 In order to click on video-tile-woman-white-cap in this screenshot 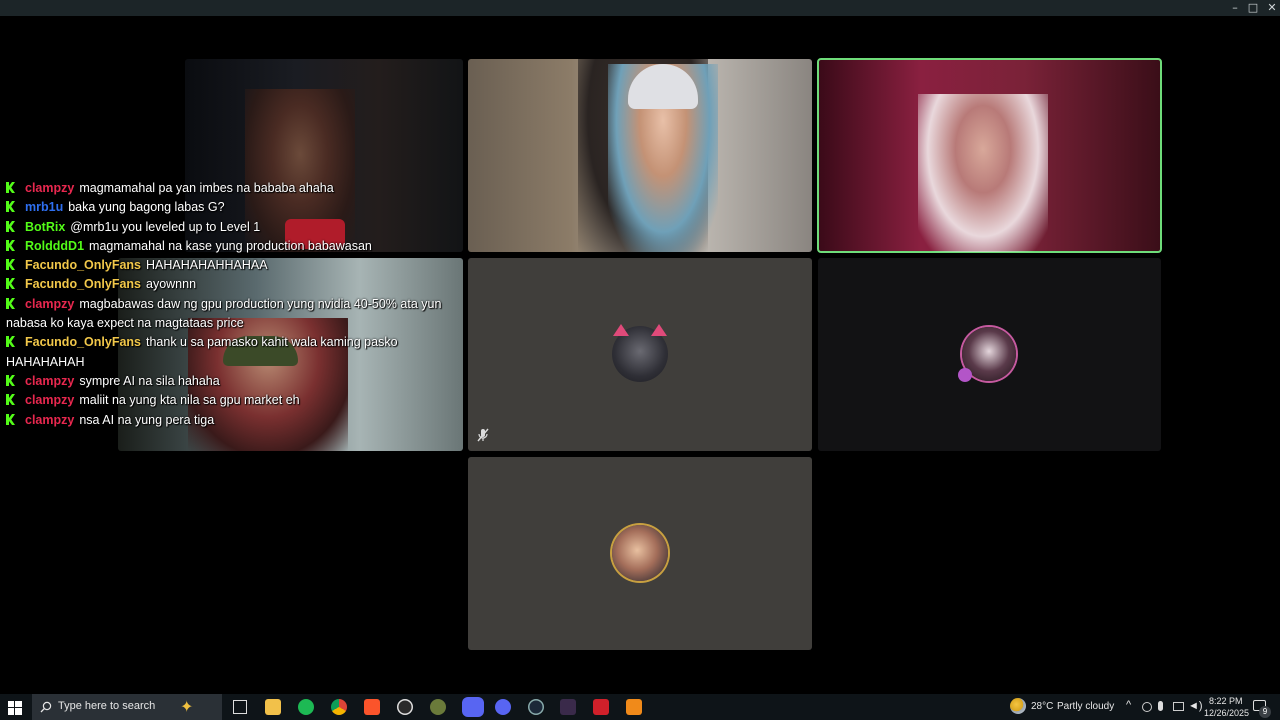, I will do `click(640, 155)`.